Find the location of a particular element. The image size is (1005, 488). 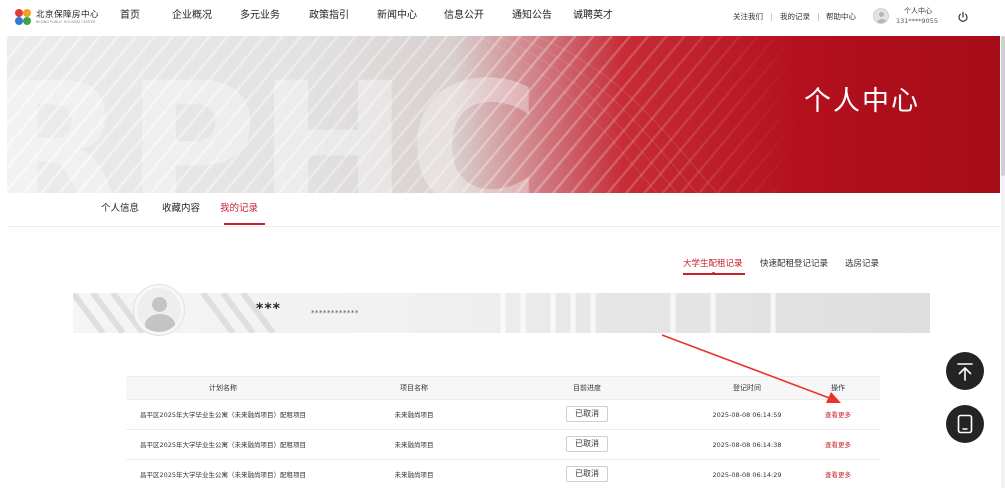

column-project-name: 项目名称 is located at coordinates (414, 388).